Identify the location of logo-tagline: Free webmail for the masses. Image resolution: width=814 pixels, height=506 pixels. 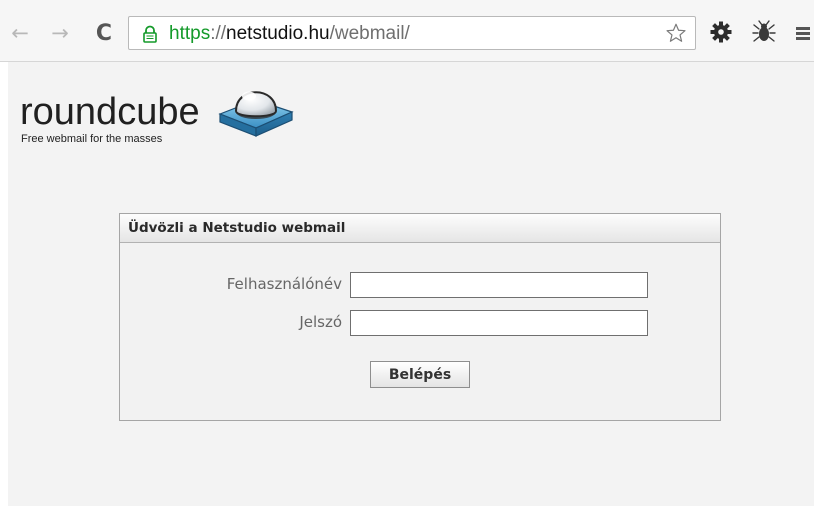
(92, 139).